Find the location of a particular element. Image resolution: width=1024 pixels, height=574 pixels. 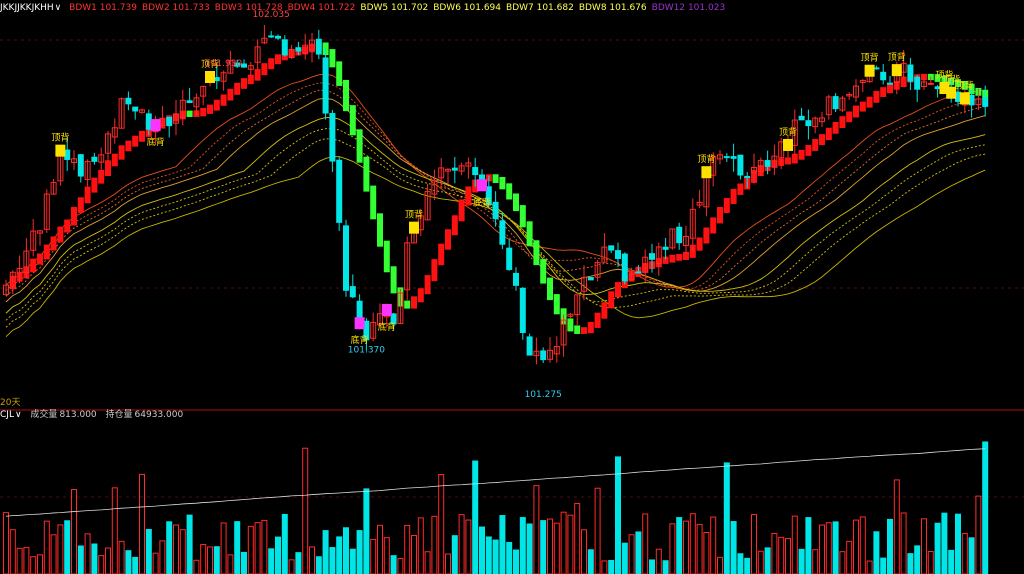

legend-item-bdw3: BDW3 101.728 is located at coordinates (248, 8).